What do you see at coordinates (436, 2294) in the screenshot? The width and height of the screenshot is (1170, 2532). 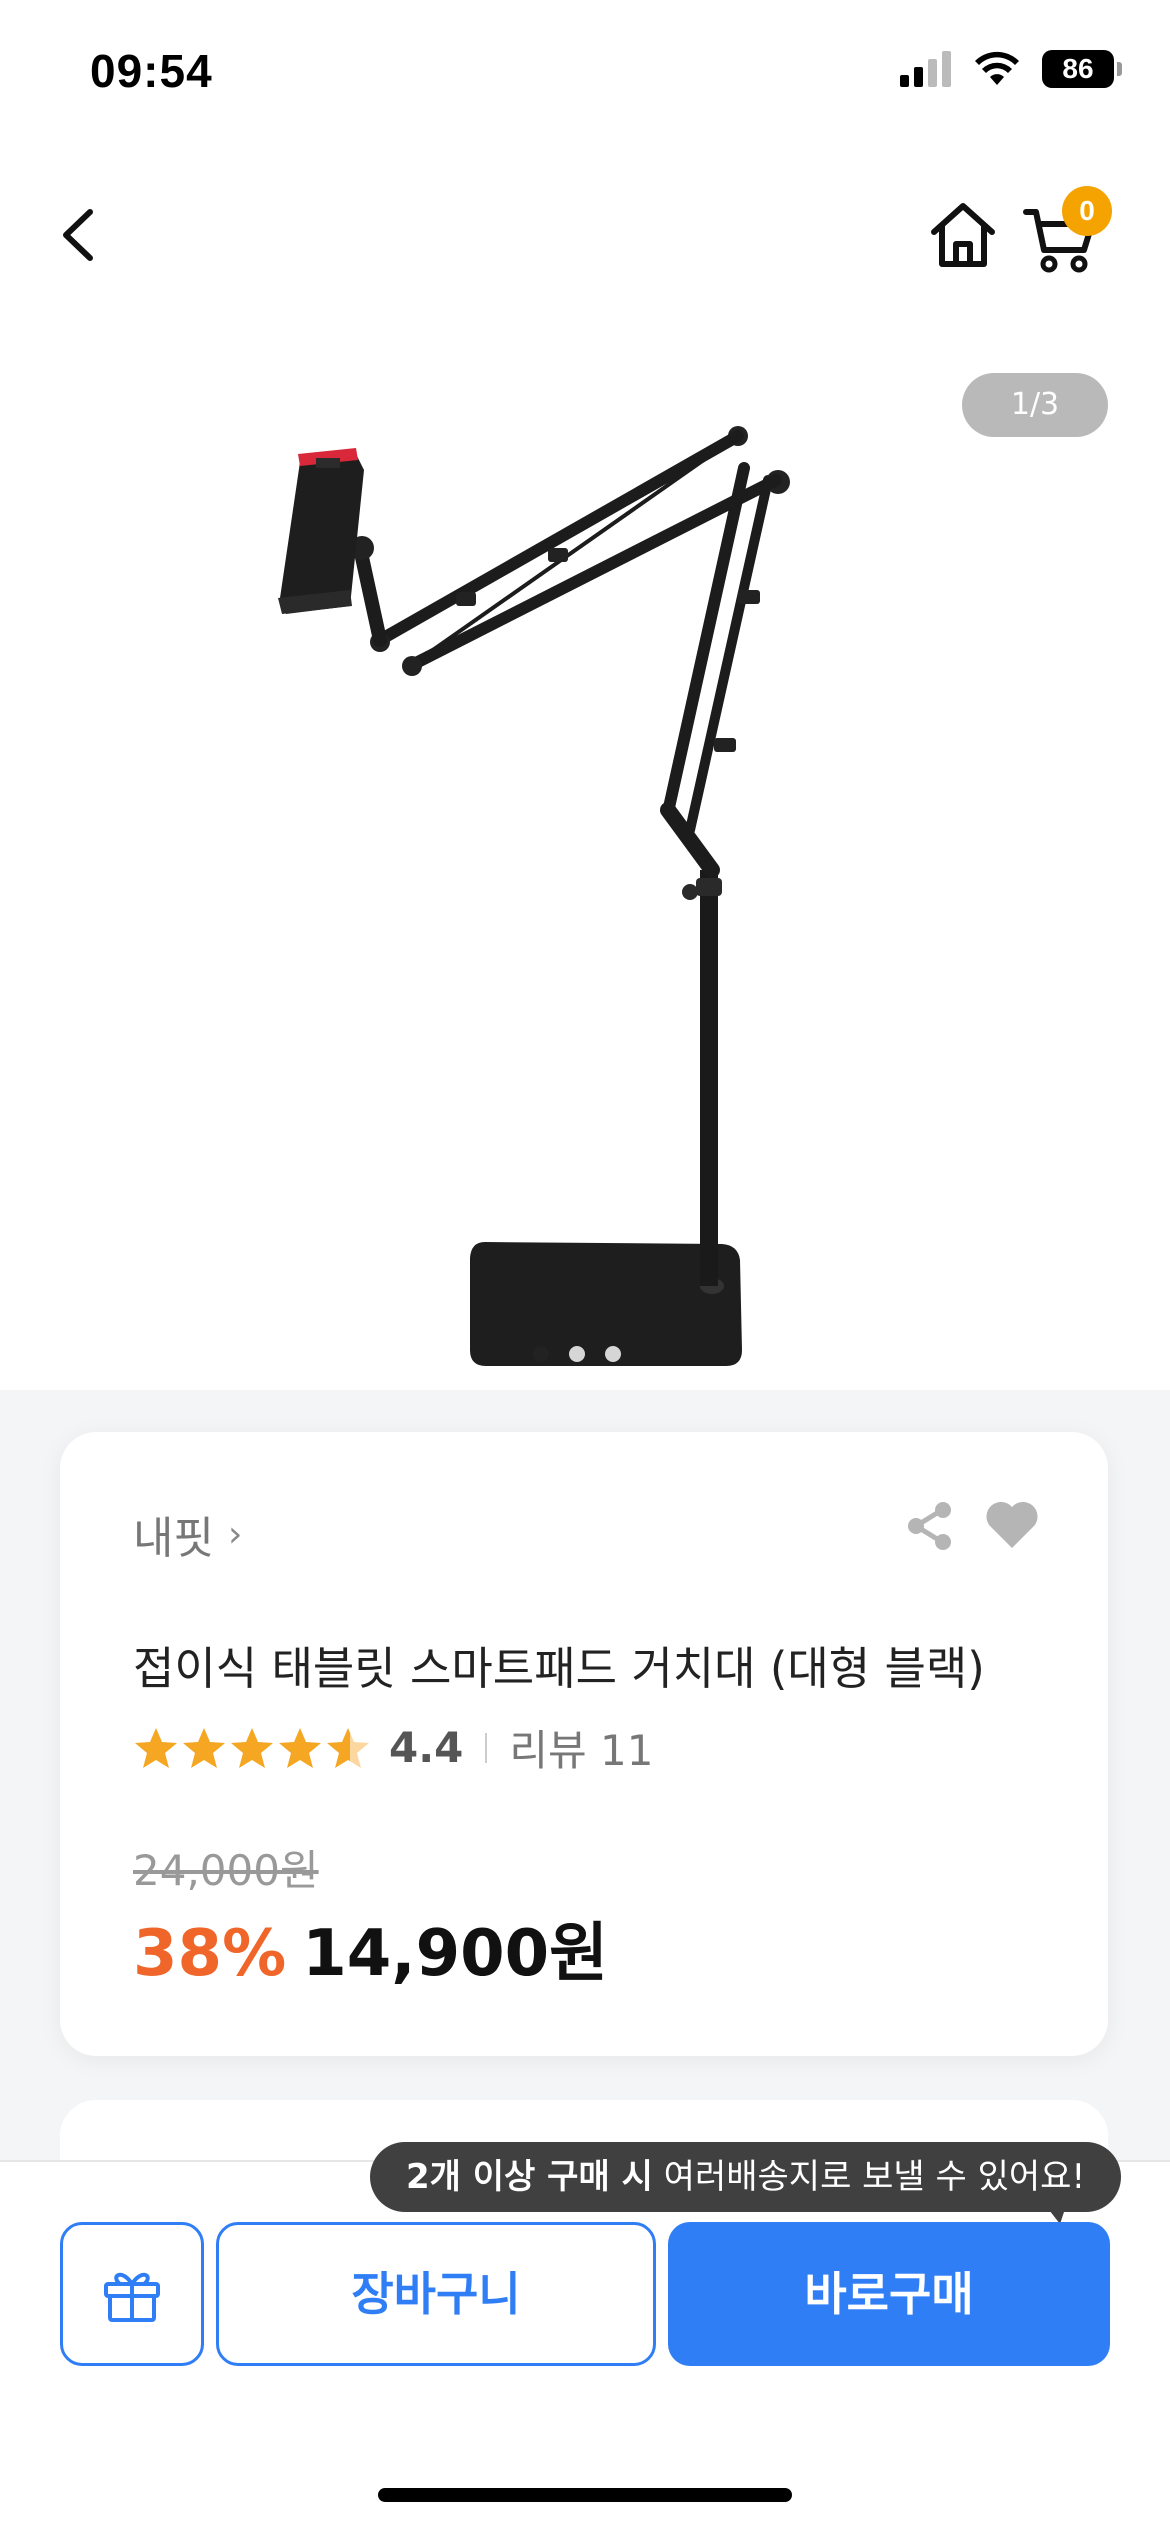 I see `add-to-cart-button: 장바구니` at bounding box center [436, 2294].